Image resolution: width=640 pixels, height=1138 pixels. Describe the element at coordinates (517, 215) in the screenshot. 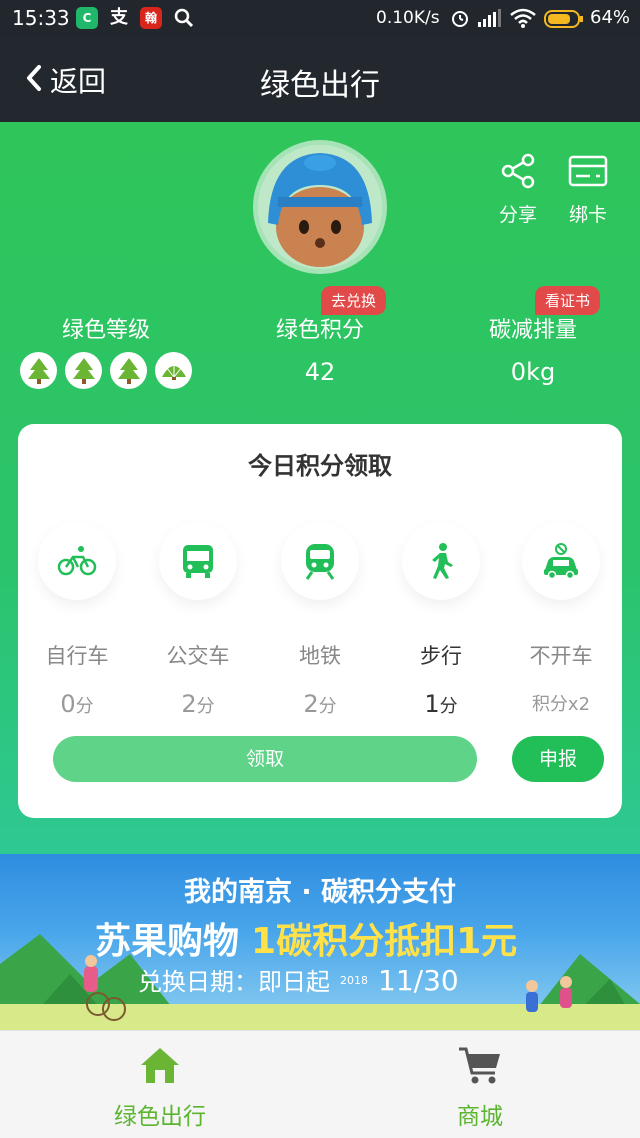

I see `share-label: 分享` at that location.